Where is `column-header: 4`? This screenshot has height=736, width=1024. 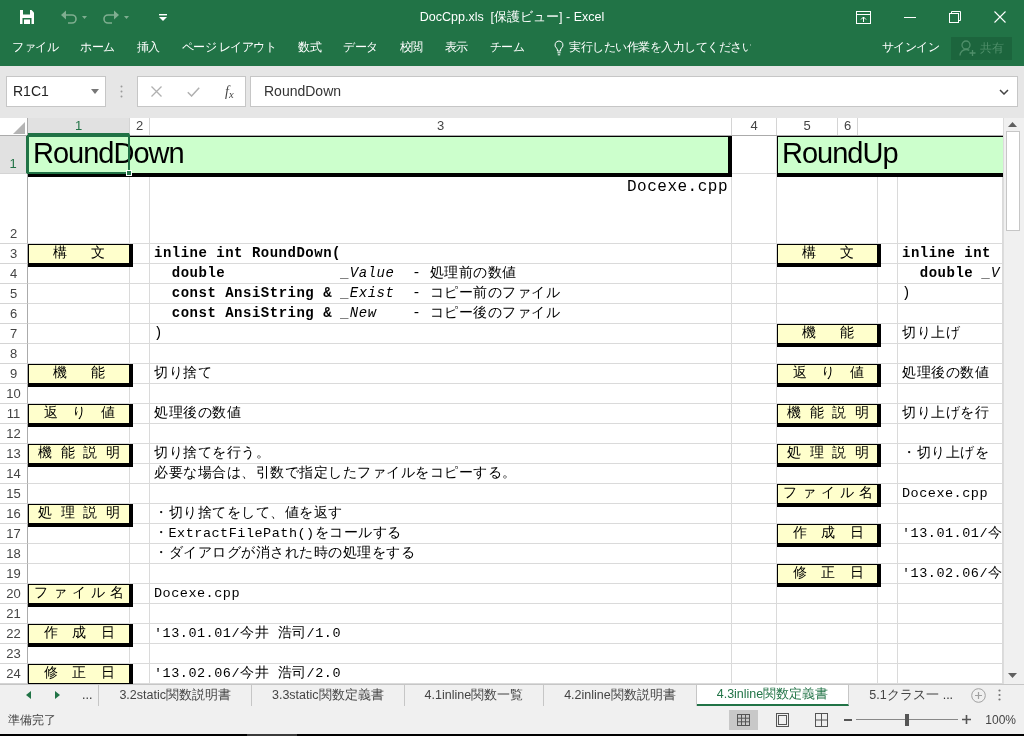
column-header: 4 is located at coordinates (754, 126).